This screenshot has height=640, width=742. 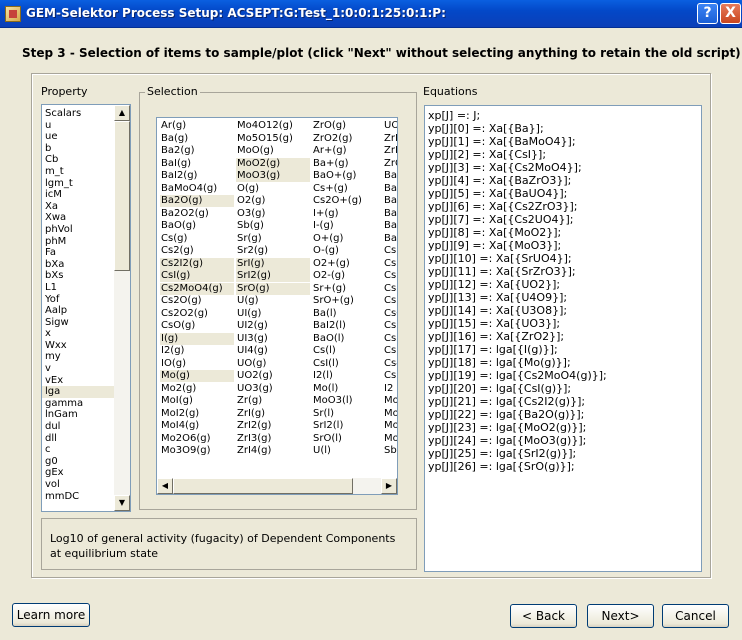 I want to click on selection-cell: SrI(g), so click(x=273, y=263).